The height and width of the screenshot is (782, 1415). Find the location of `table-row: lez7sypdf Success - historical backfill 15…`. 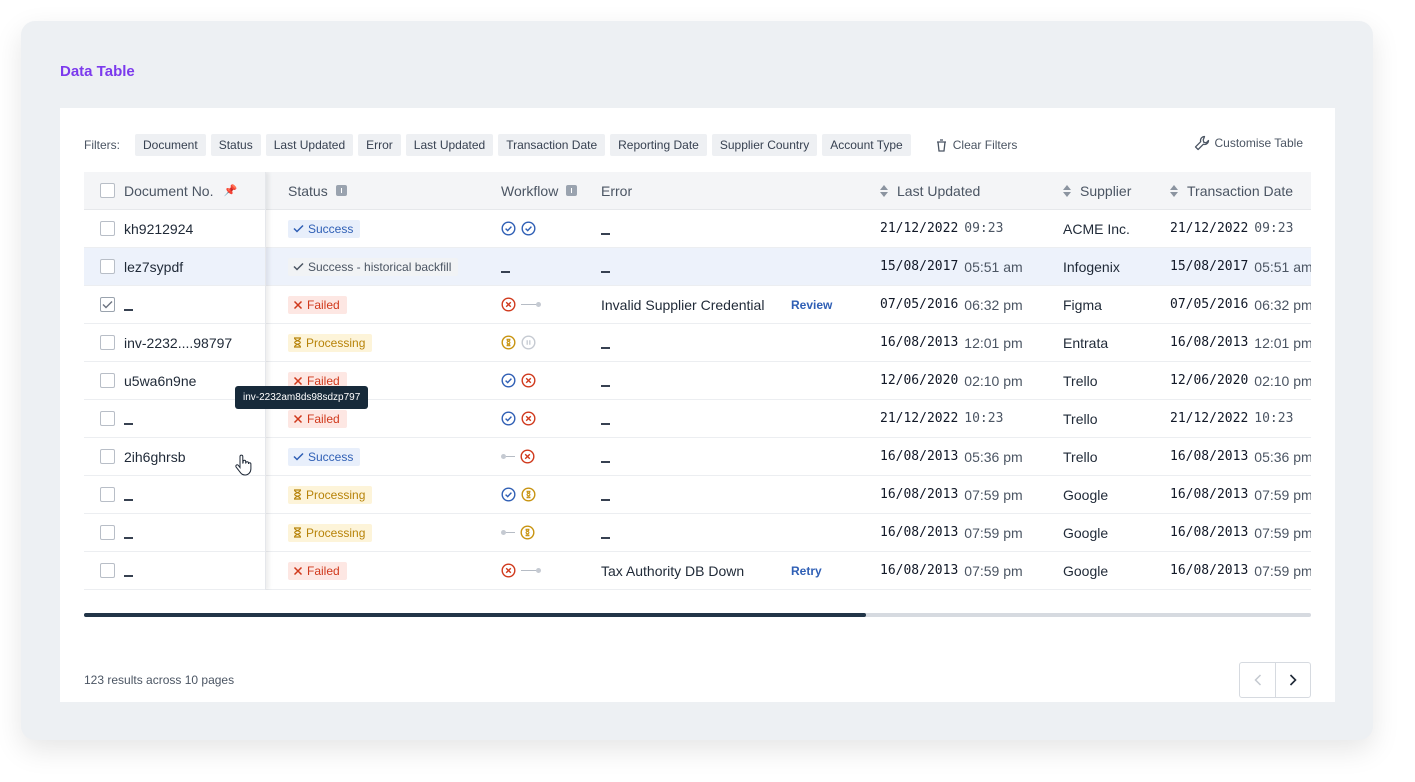

table-row: lez7sypdf Success - historical backfill 15… is located at coordinates (697, 267).